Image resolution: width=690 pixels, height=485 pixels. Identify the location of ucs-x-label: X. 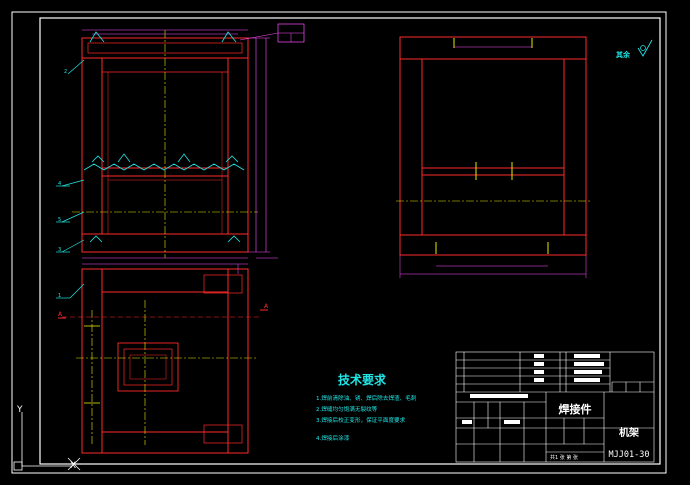
(73, 466).